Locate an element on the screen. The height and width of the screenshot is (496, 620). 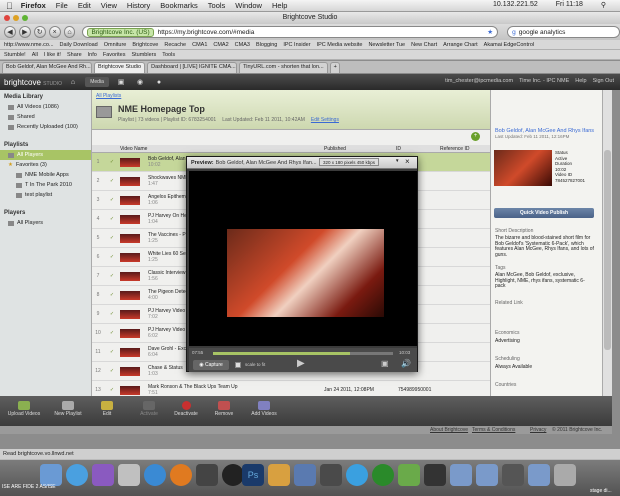
sign-out-link: Sign Out is located at coordinates (603, 81).